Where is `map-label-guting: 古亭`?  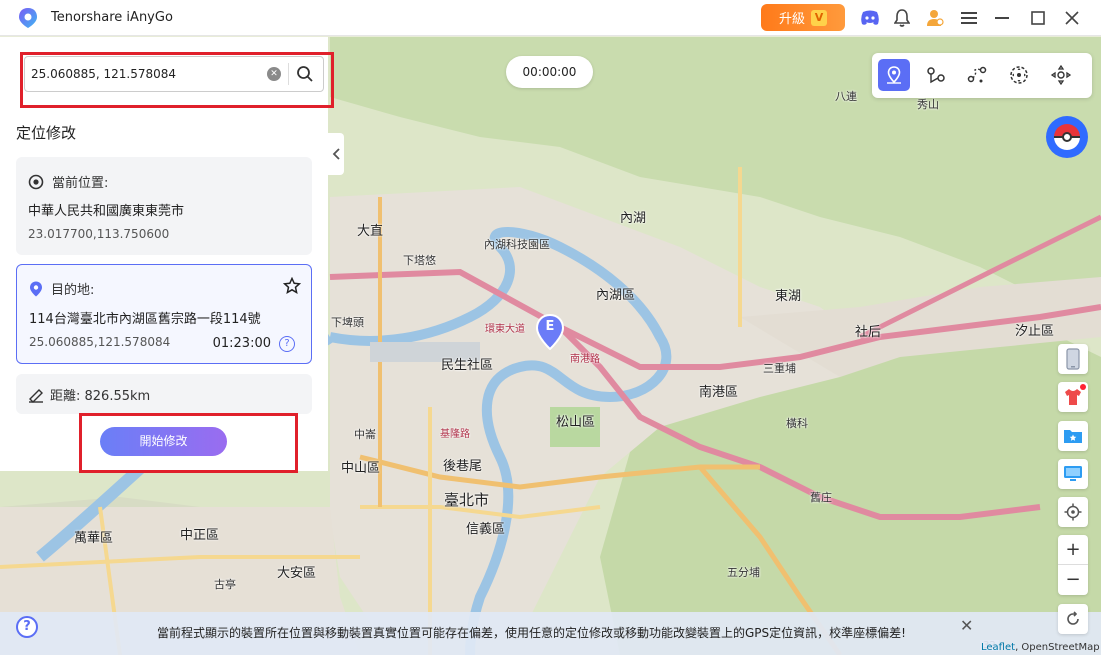 map-label-guting: 古亭 is located at coordinates (225, 584).